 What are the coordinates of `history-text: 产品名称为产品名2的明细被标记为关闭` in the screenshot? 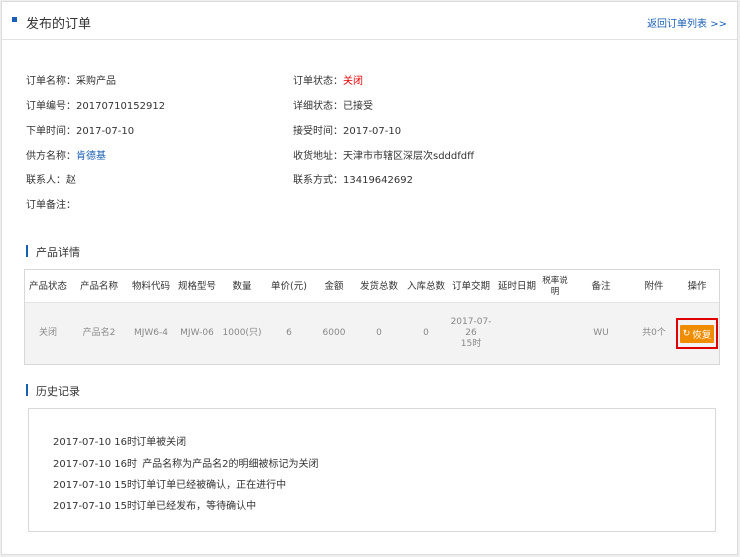 It's located at (230, 464).